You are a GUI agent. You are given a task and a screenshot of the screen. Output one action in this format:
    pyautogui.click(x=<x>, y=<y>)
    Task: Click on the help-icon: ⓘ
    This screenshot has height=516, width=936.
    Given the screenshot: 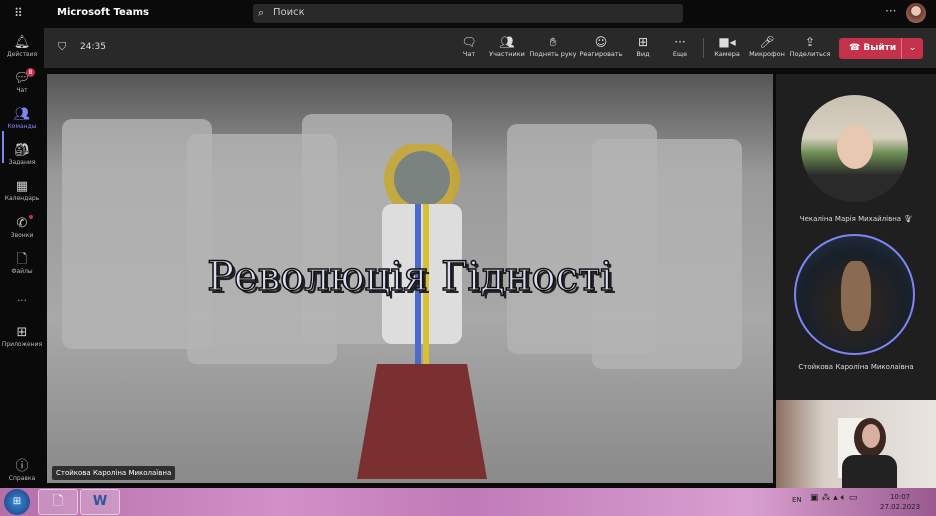 What is the action you would take?
    pyautogui.click(x=22, y=466)
    